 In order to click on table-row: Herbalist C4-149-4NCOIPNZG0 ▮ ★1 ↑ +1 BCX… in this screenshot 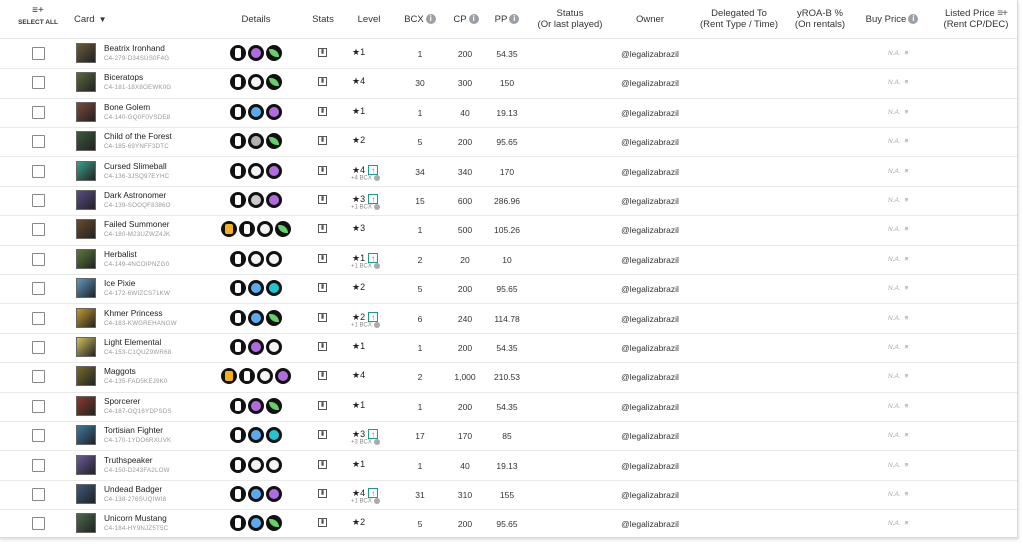, I will do `click(508, 260)`.